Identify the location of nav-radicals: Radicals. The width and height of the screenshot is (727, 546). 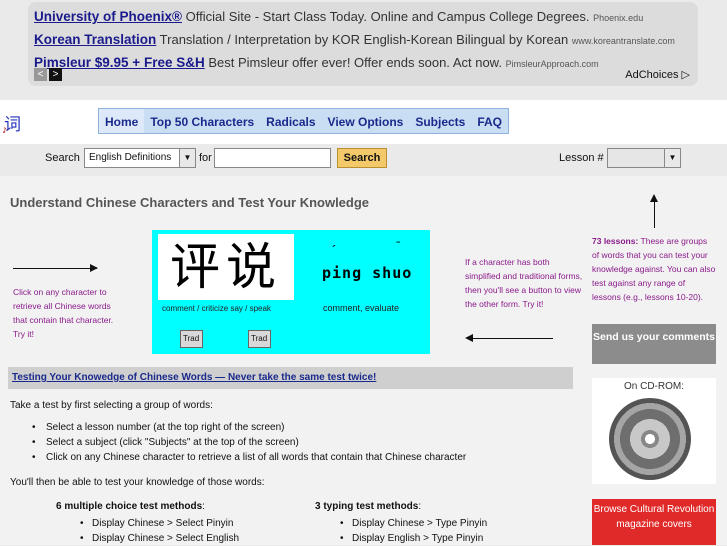
(290, 121).